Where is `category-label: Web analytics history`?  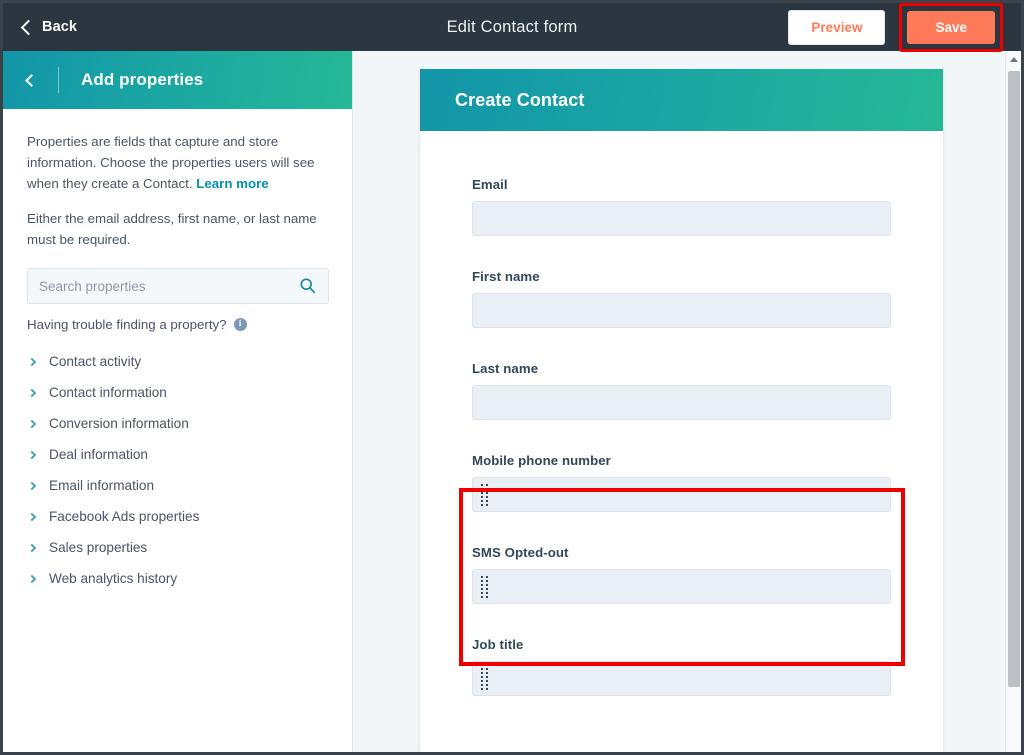 category-label: Web analytics history is located at coordinates (113, 578).